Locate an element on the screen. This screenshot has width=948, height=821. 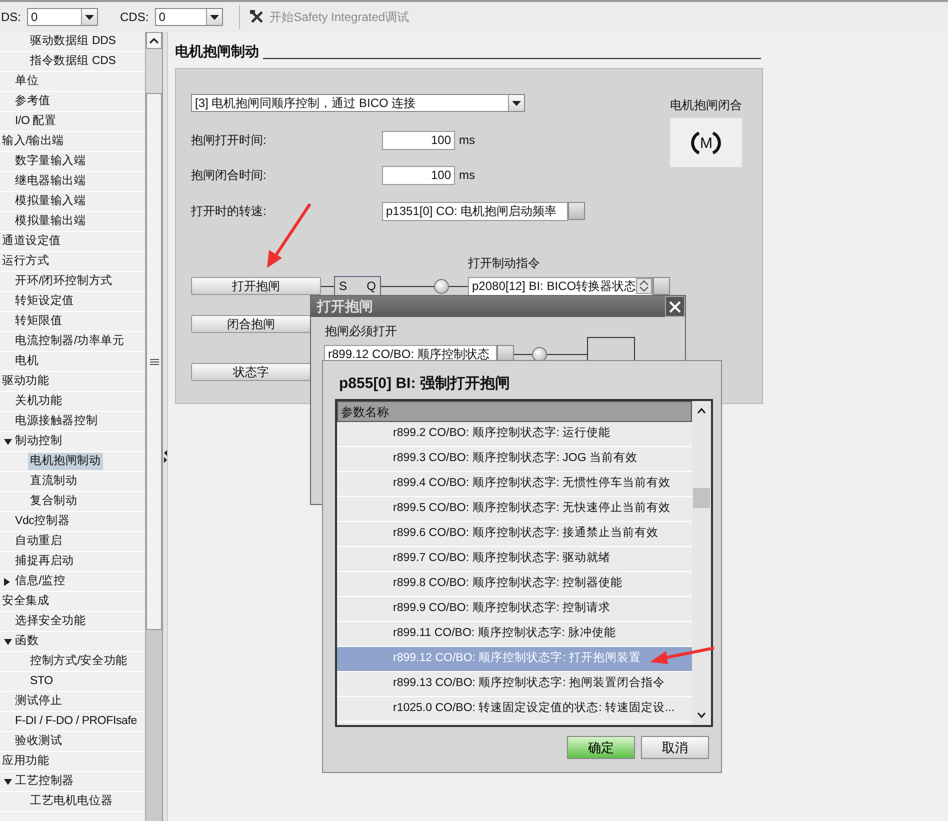
tree-item: 模拟量输出端 is located at coordinates (50, 221).